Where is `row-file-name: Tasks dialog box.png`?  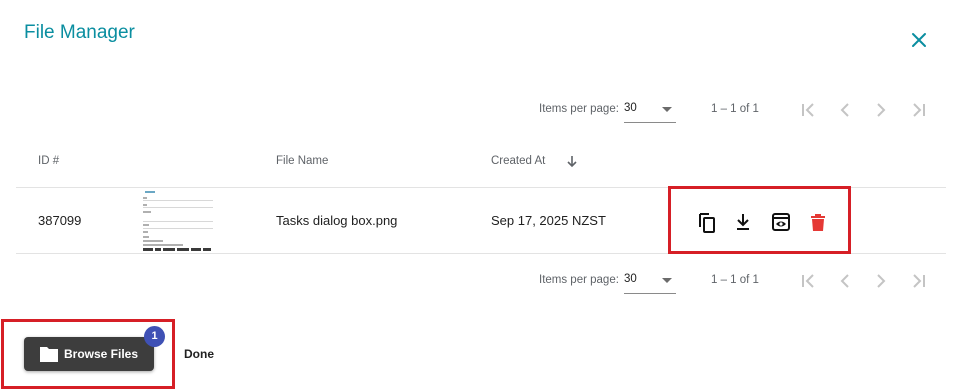 row-file-name: Tasks dialog box.png is located at coordinates (337, 220).